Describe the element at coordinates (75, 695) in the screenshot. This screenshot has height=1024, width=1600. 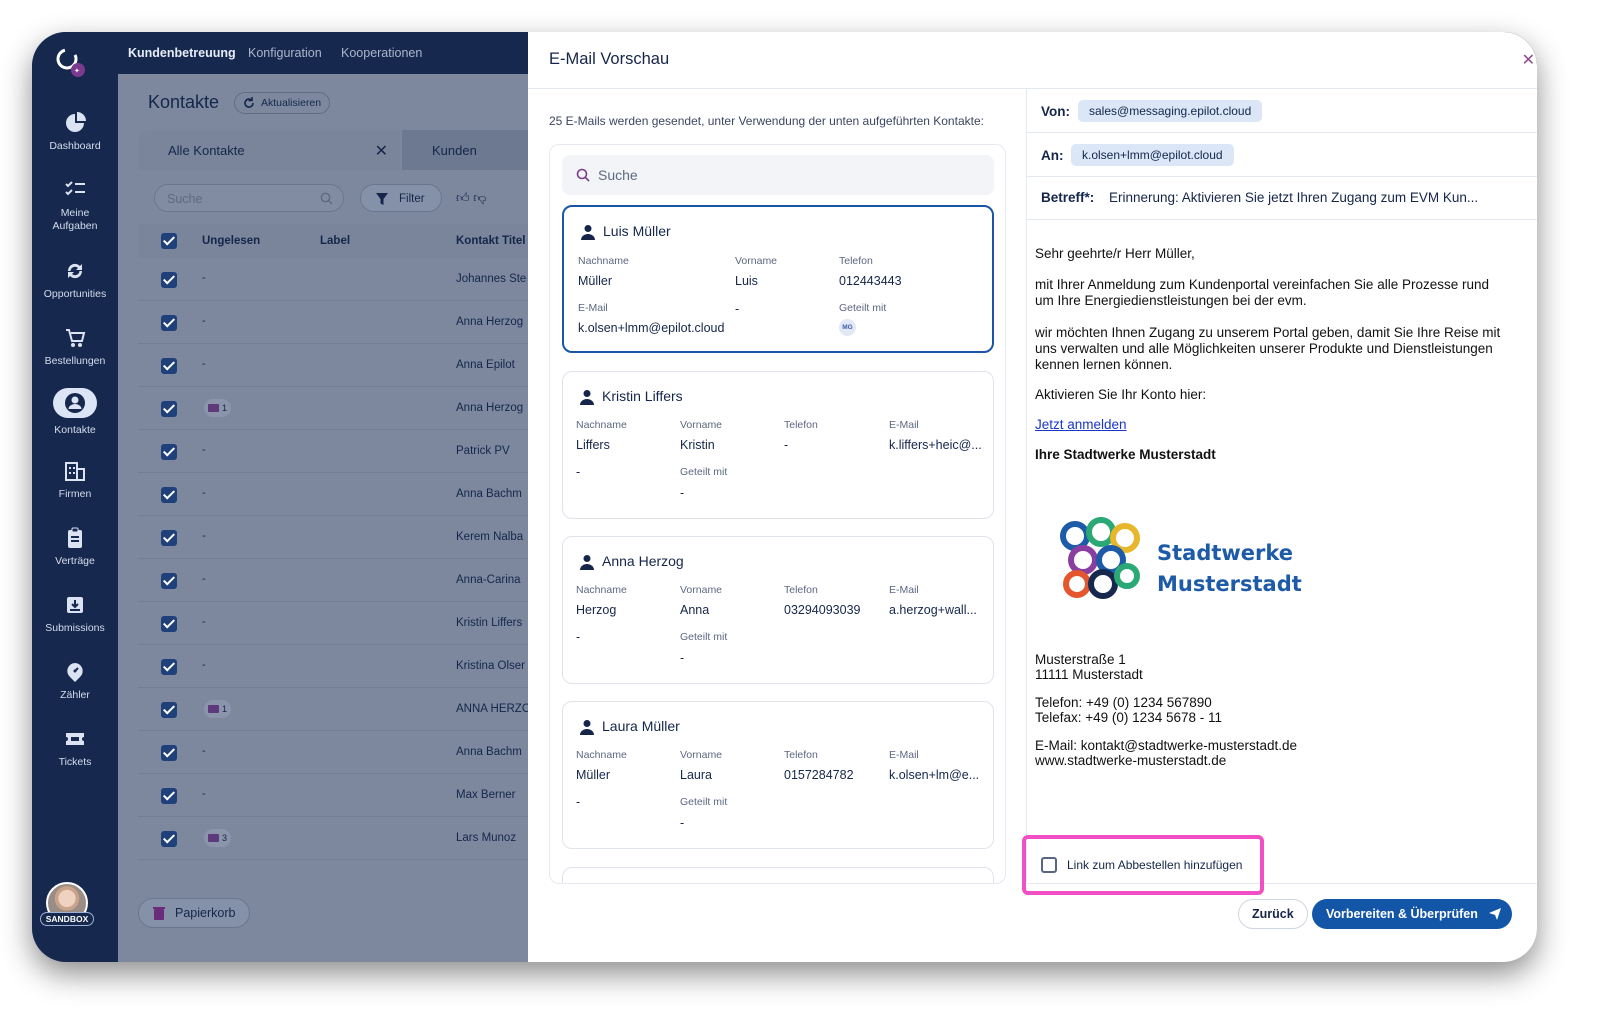
I see `sidebar-item-label: Zähler` at that location.